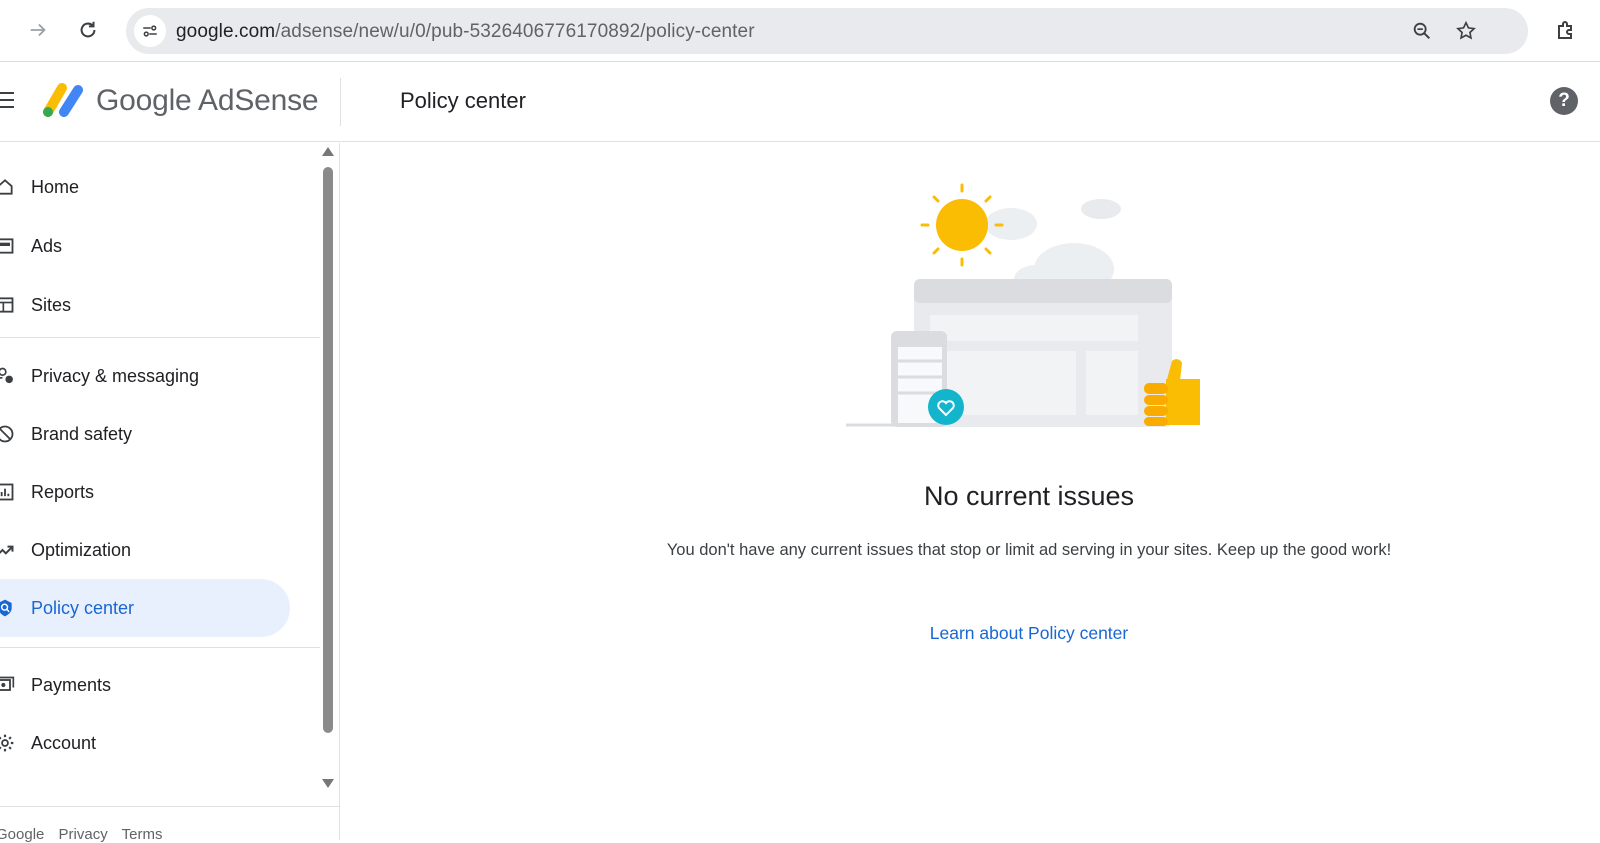 Image resolution: width=1600 pixels, height=843 pixels. What do you see at coordinates (145, 608) in the screenshot?
I see `sidebar-item-policy-center: Policy center` at bounding box center [145, 608].